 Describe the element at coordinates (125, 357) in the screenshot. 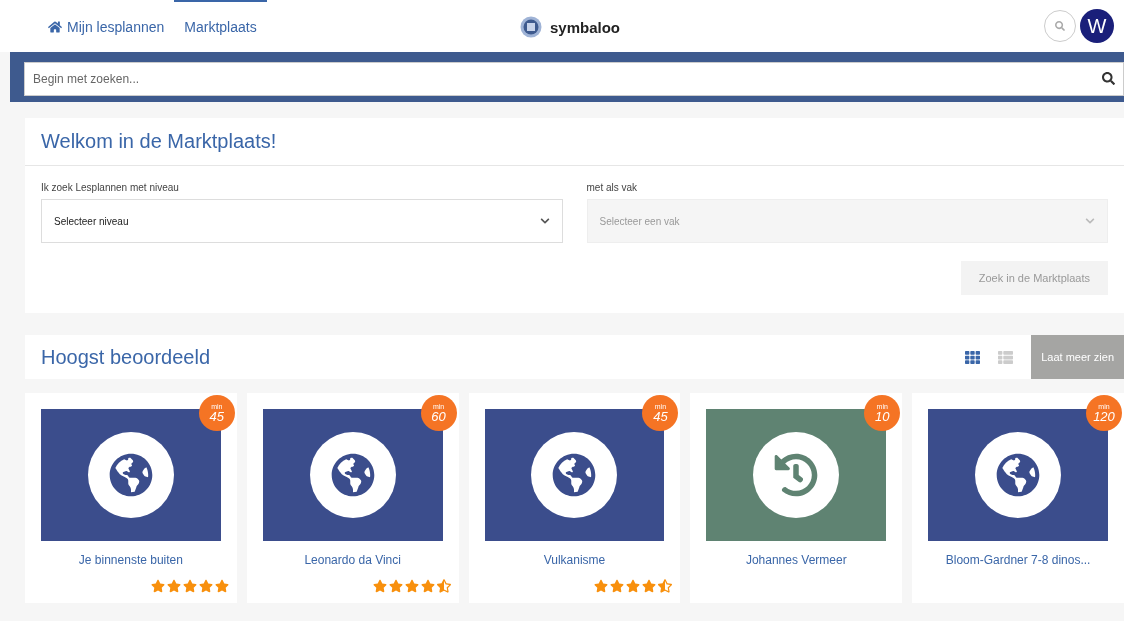

I see `section-title: Hoogst beoordeeld` at that location.